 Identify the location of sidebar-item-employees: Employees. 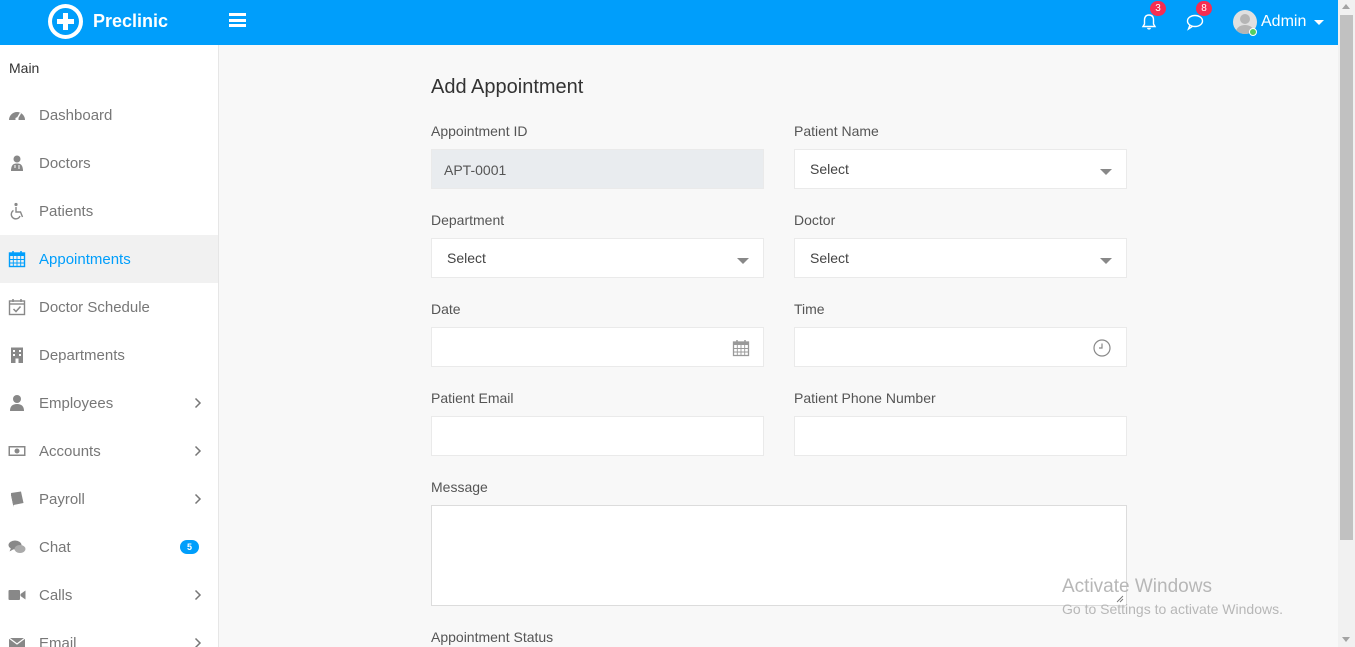
(109, 403).